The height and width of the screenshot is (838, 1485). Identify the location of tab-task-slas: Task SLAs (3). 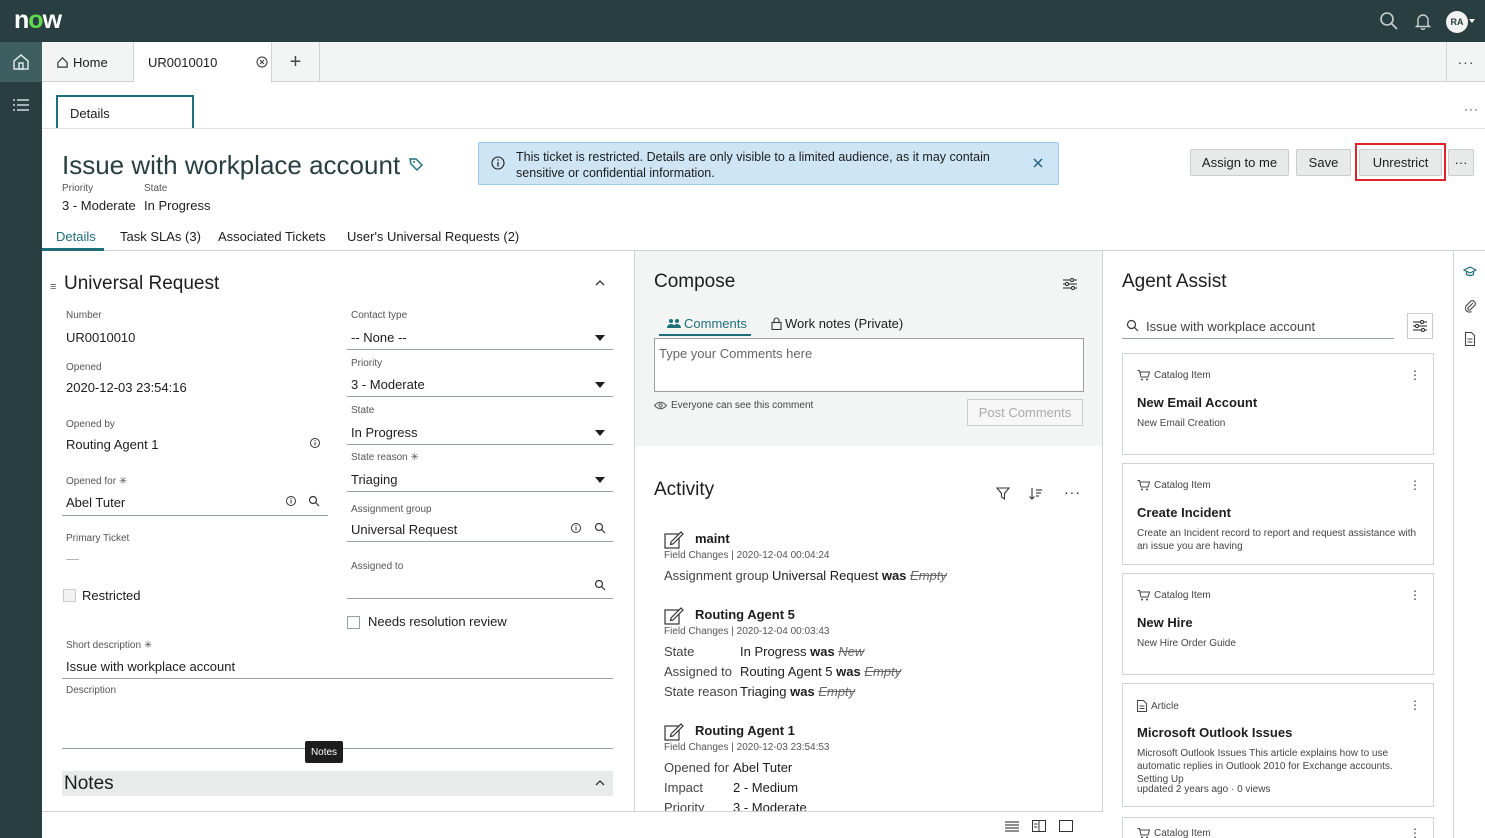
(160, 236).